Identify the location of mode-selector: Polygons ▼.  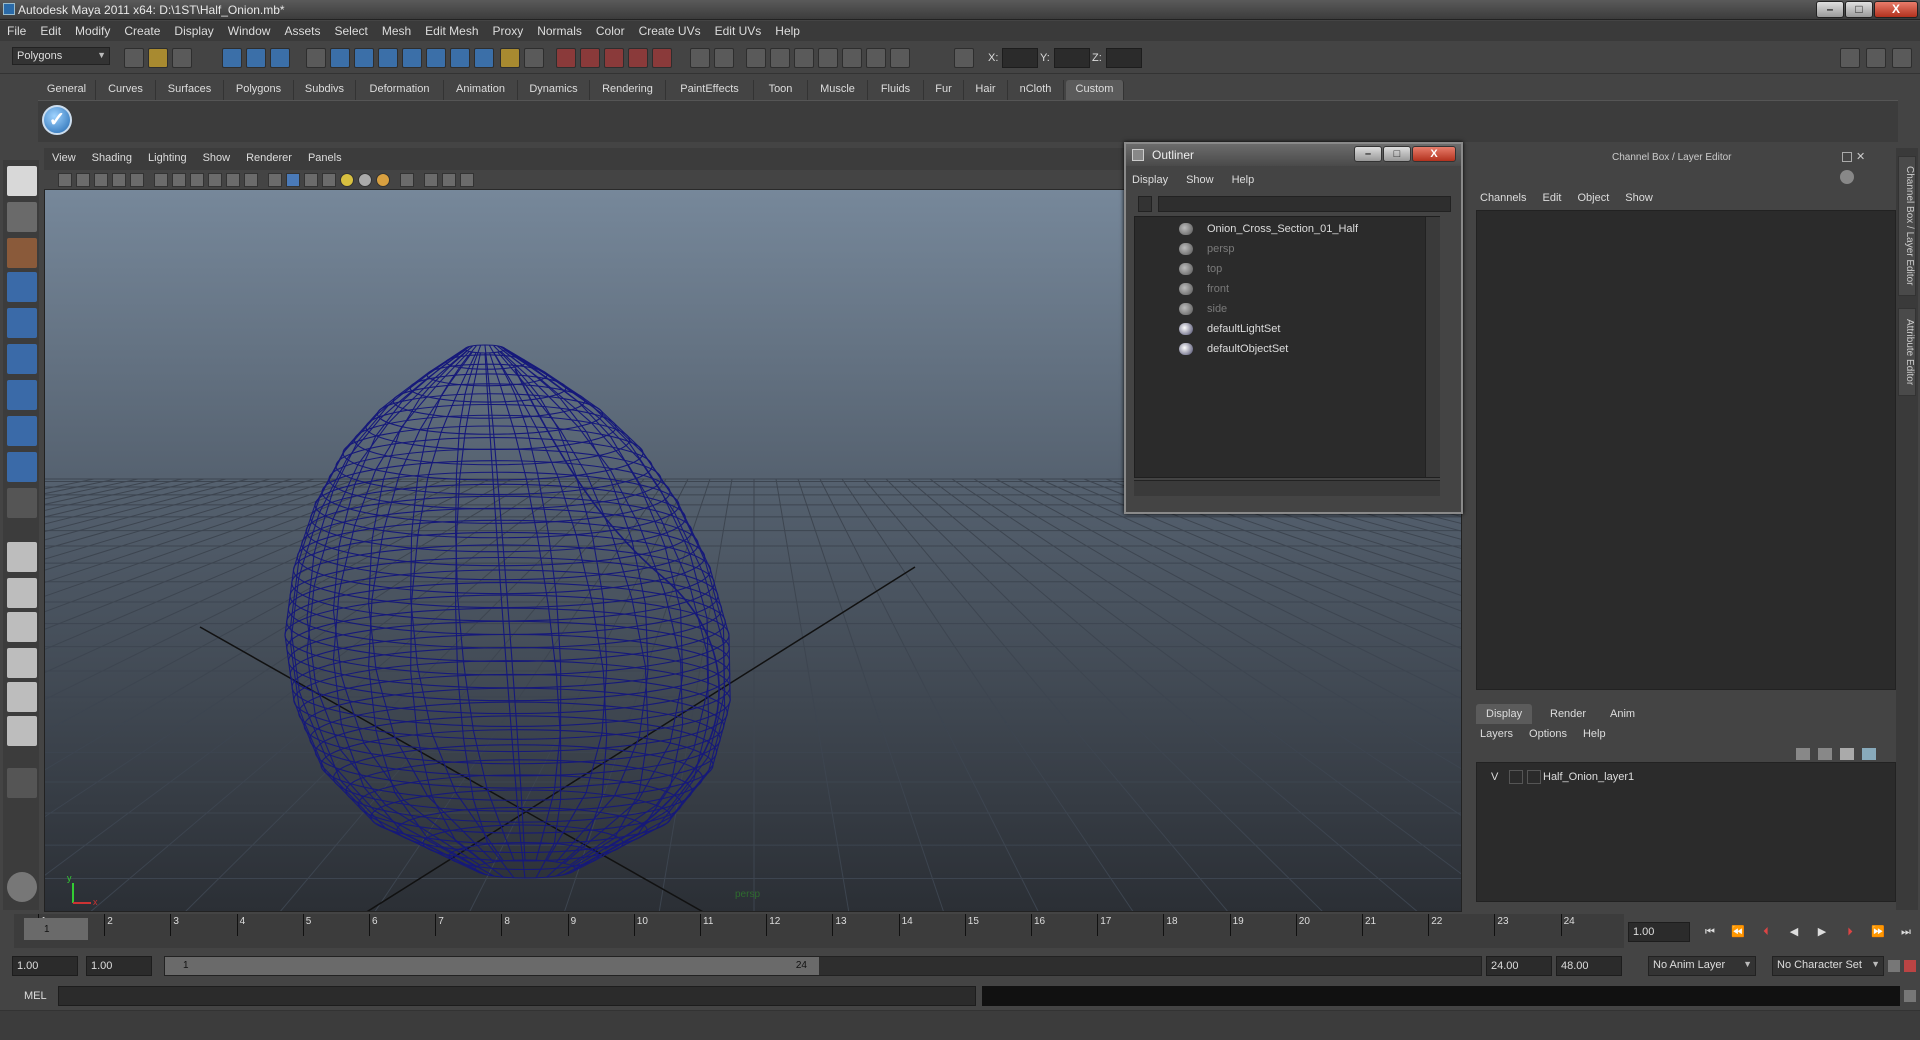
(61, 56).